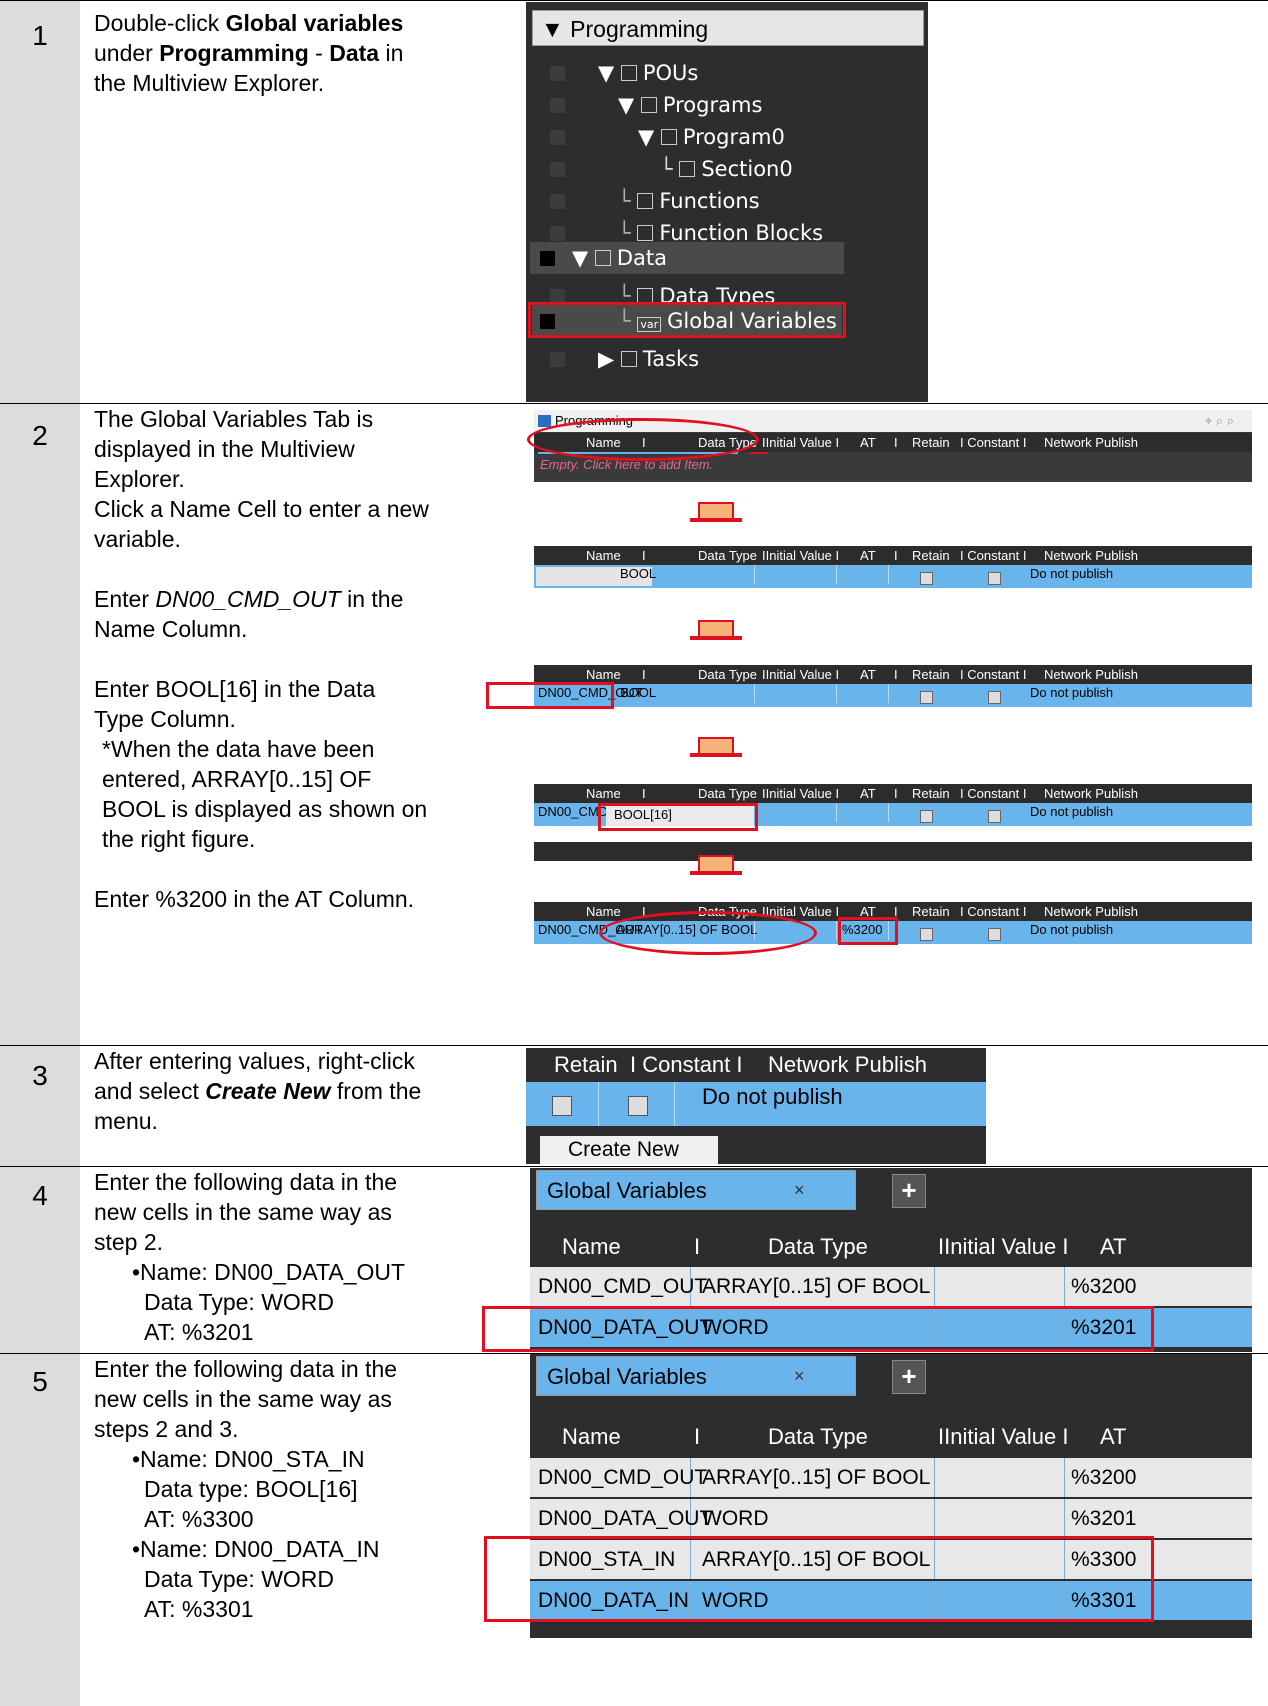  Describe the element at coordinates (40, 35) in the screenshot. I see `step-number: 1` at that location.